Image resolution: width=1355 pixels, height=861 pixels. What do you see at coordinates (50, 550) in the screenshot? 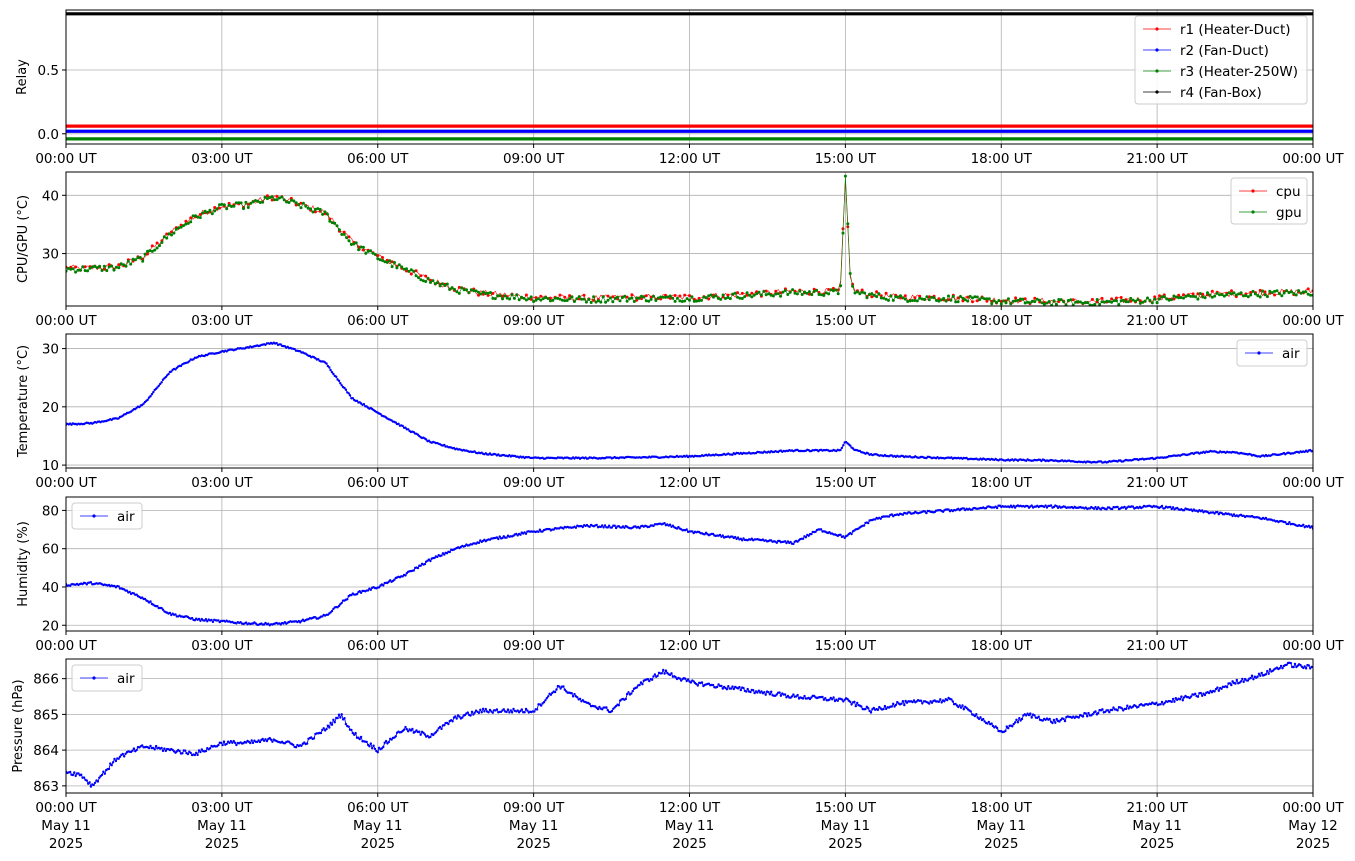
I see `y-tick-label: 60` at bounding box center [50, 550].